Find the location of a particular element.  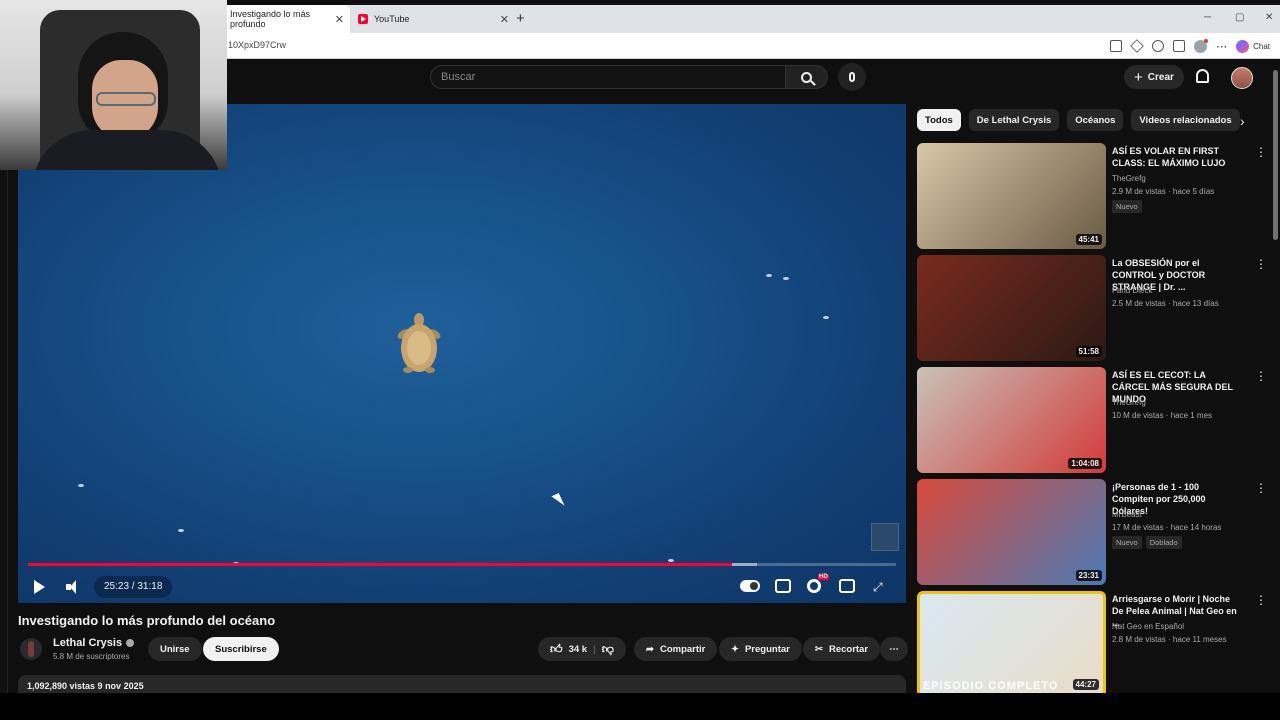

minimize-icon: ─ is located at coordinates (1207, 17).